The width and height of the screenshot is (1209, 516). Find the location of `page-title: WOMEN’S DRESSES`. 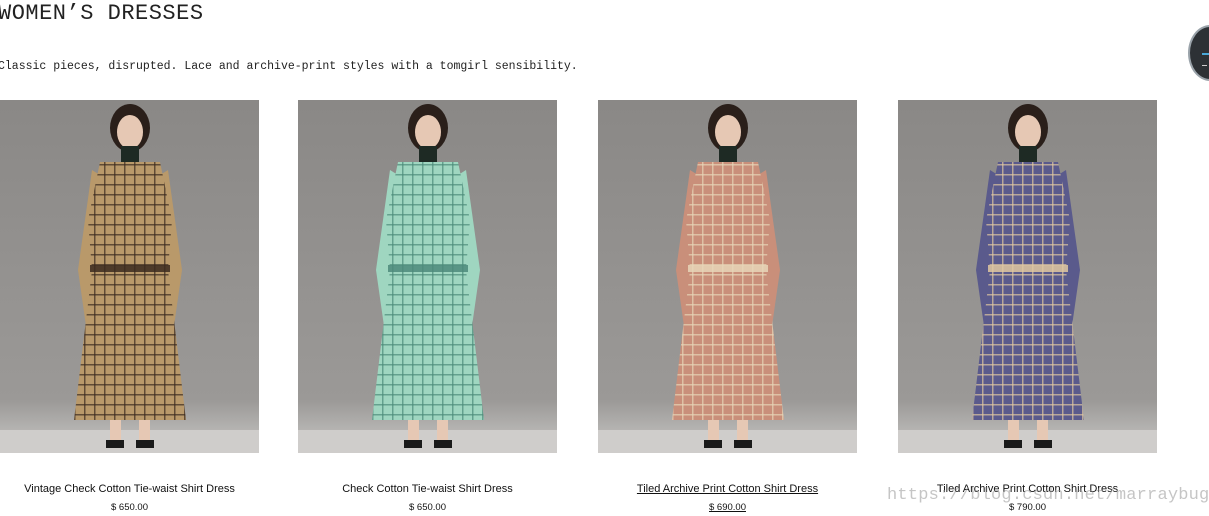

page-title: WOMEN’S DRESSES is located at coordinates (102, 13).